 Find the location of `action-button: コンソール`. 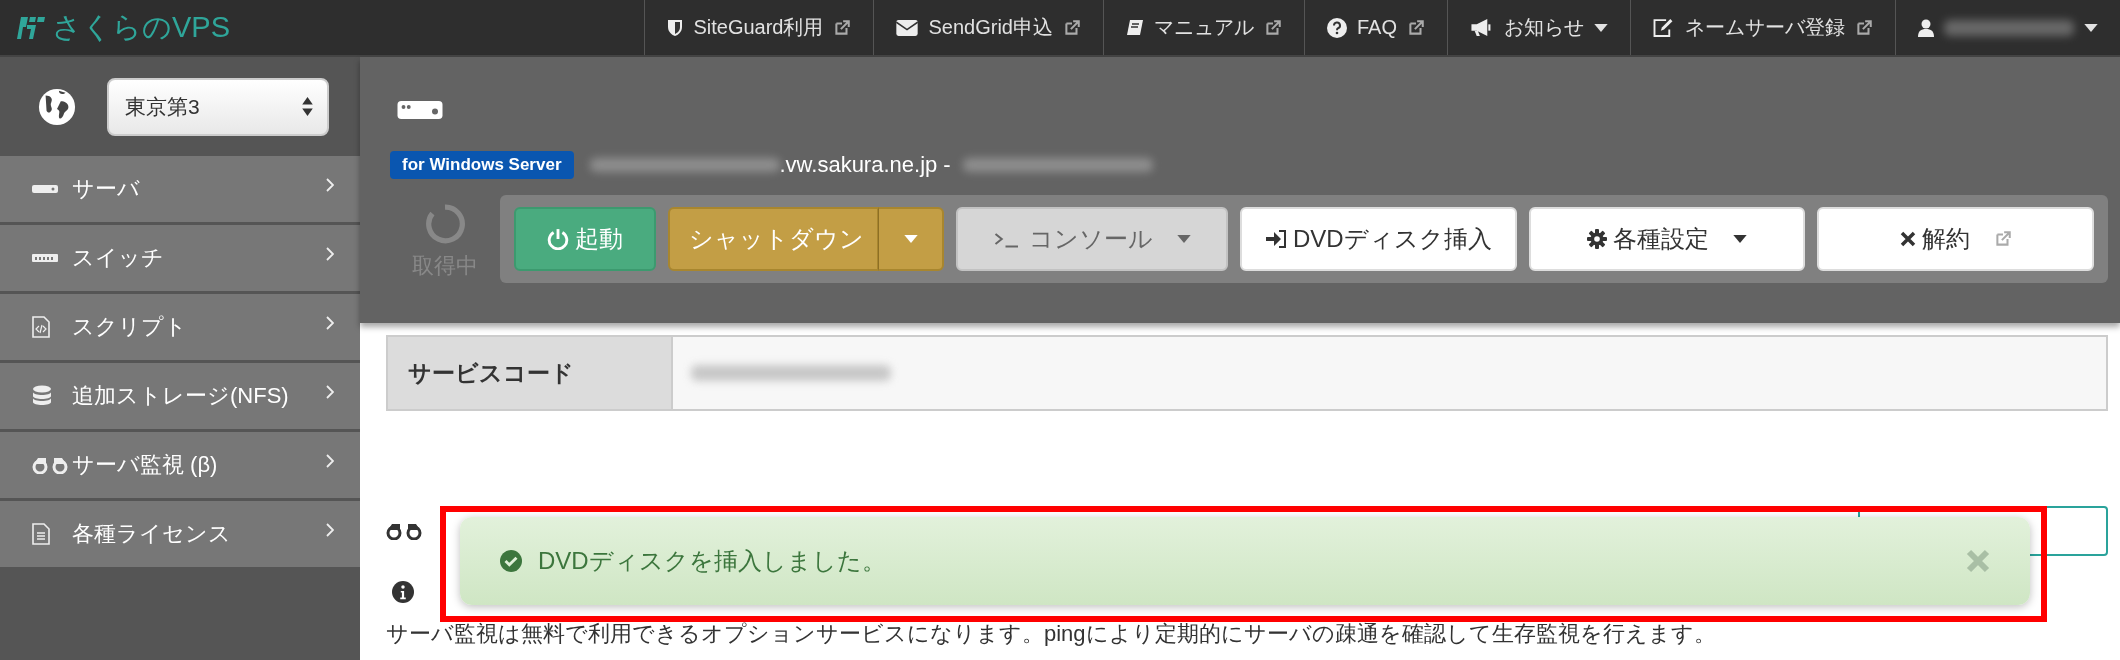

action-button: コンソール is located at coordinates (1092, 239).